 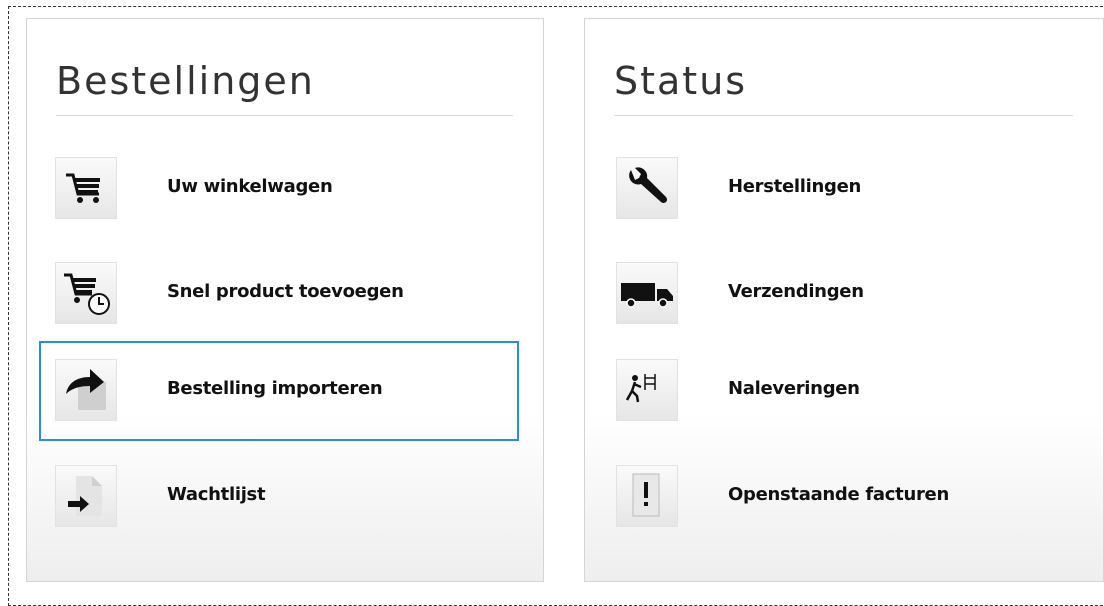 I want to click on shopping-cart-icon, so click(x=86, y=188).